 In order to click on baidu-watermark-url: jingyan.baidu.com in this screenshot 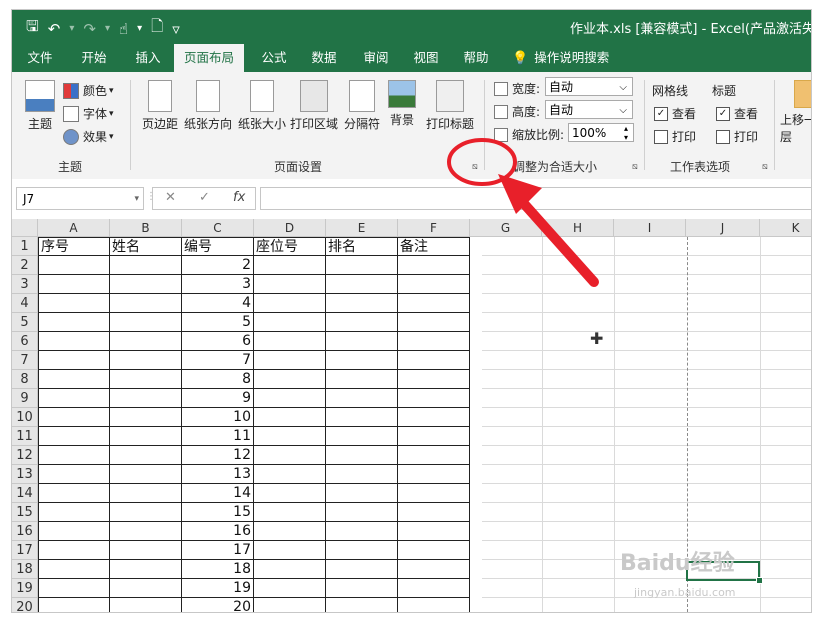, I will do `click(685, 592)`.